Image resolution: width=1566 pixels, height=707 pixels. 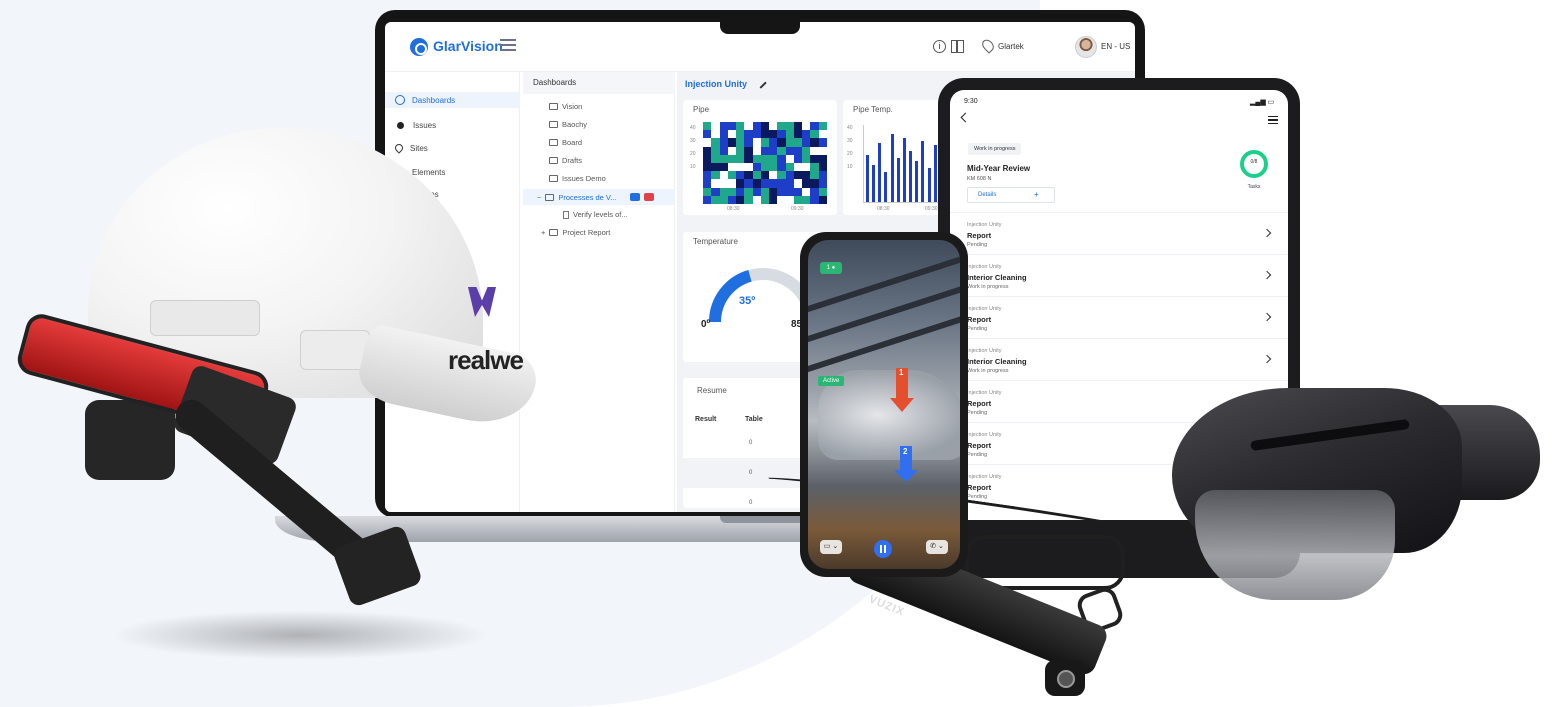 I want to click on menu-toggle-icon, so click(x=508, y=45).